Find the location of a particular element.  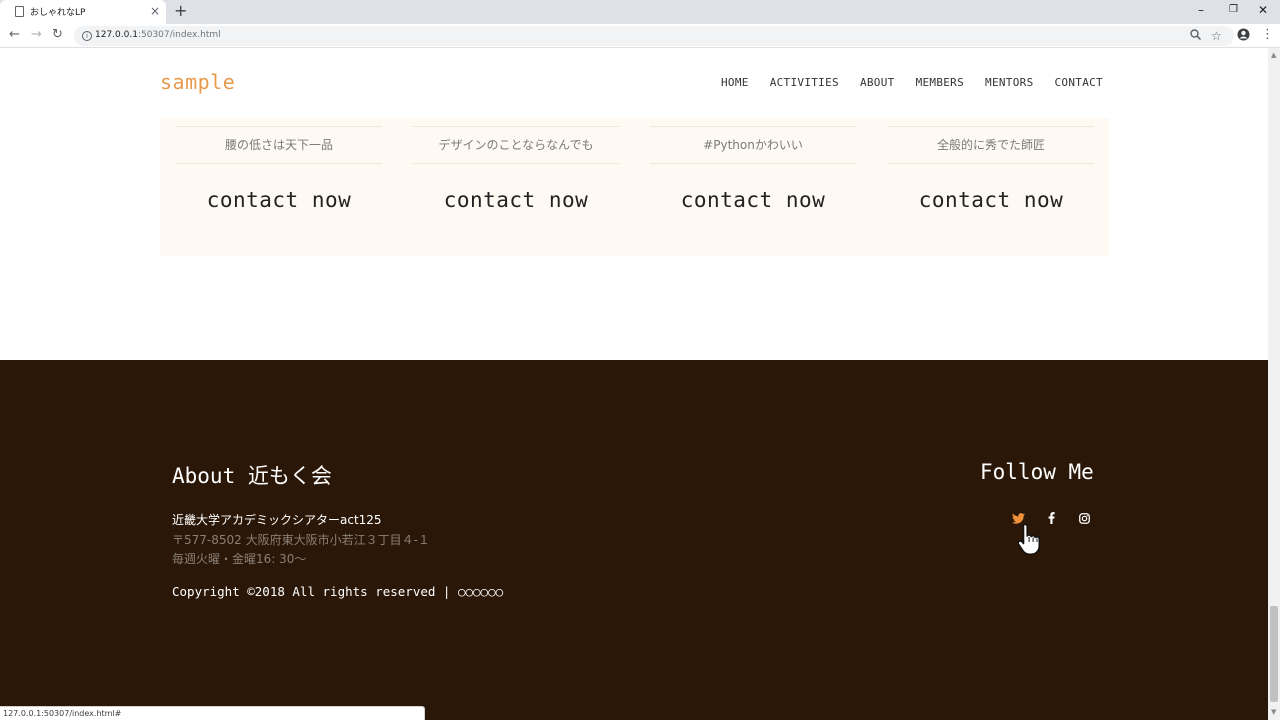

card-description: 腰の低さは天下一品 is located at coordinates (279, 145).